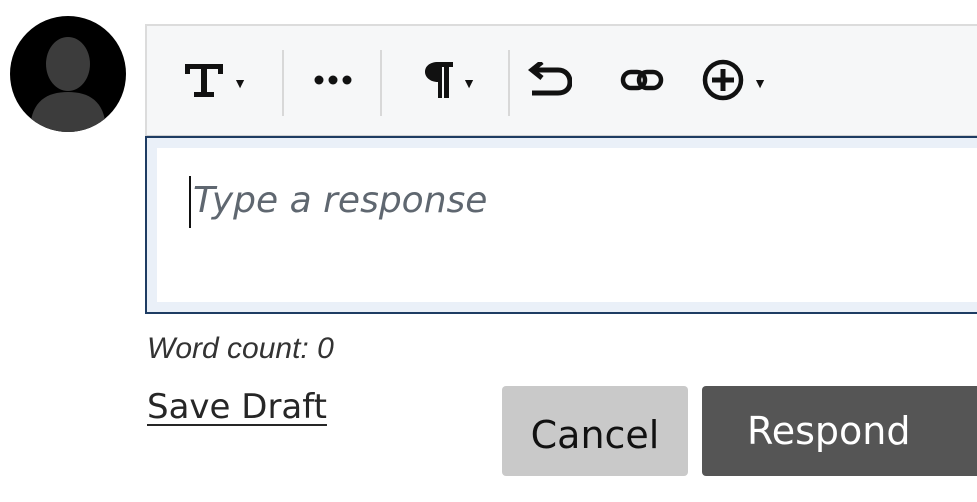 The width and height of the screenshot is (977, 502). I want to click on insert-link-button, so click(642, 80).